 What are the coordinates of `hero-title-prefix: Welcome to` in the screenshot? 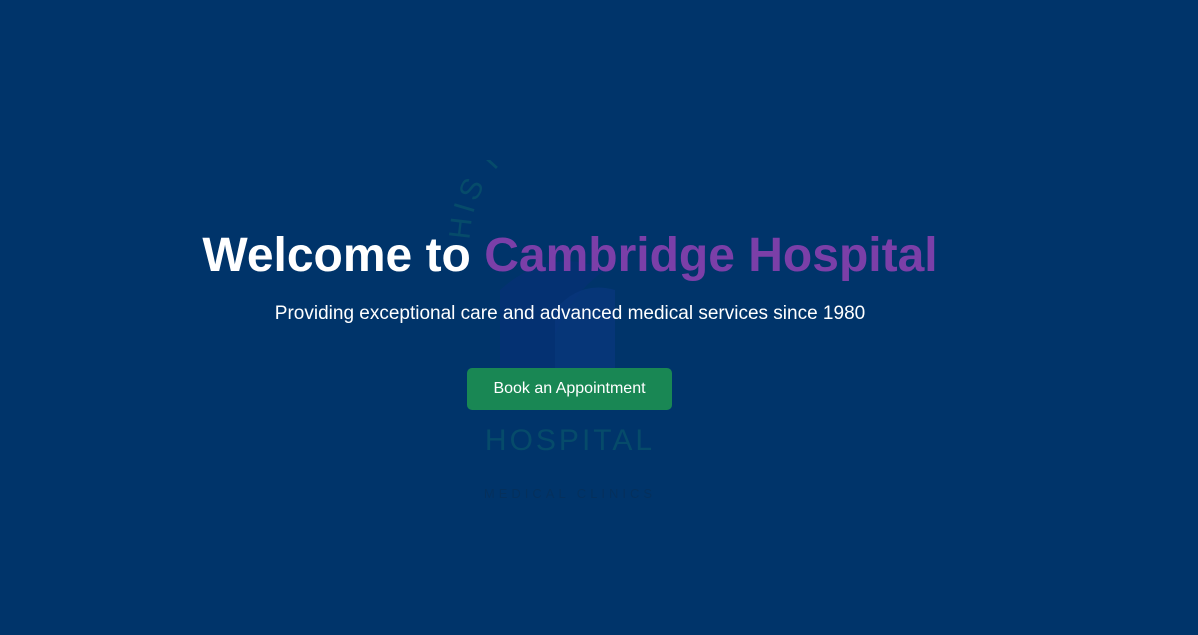 It's located at (336, 255).